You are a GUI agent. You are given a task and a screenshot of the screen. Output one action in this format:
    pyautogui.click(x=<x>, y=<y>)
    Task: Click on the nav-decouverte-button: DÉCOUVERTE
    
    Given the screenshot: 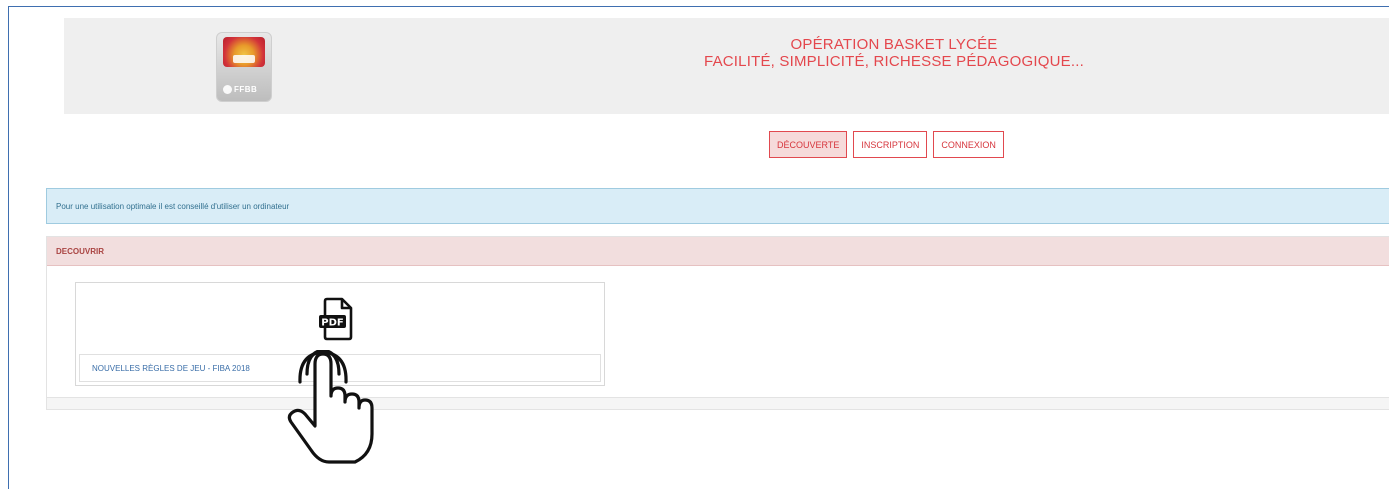 What is the action you would take?
    pyautogui.click(x=808, y=144)
    